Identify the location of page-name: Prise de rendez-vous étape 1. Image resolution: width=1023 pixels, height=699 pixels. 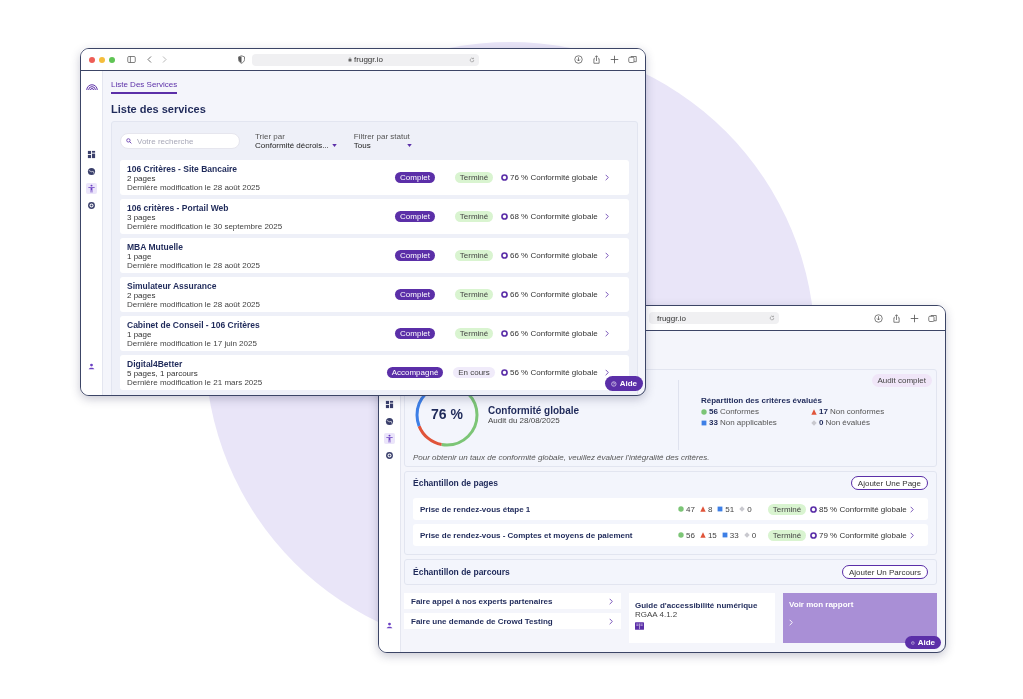
(476, 509).